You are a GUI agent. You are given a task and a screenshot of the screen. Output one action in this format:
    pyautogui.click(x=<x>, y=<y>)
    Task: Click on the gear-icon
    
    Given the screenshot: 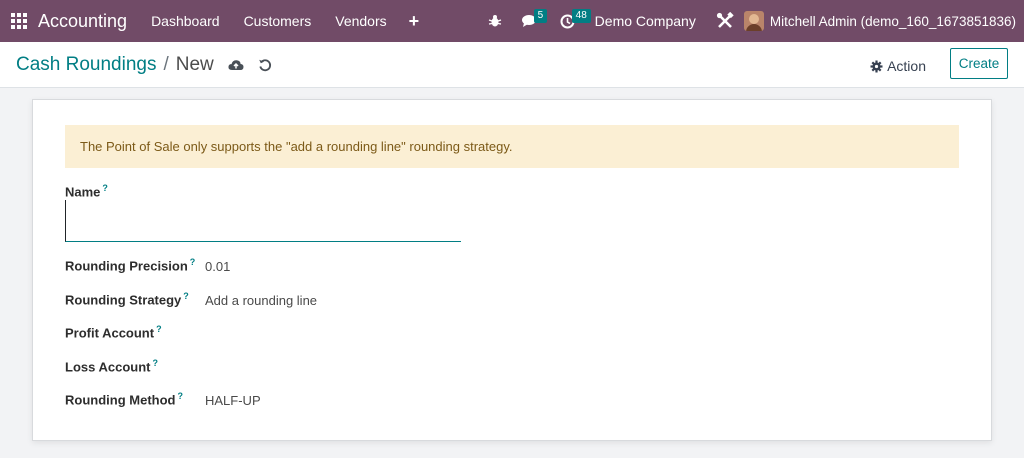 What is the action you would take?
    pyautogui.click(x=876, y=66)
    